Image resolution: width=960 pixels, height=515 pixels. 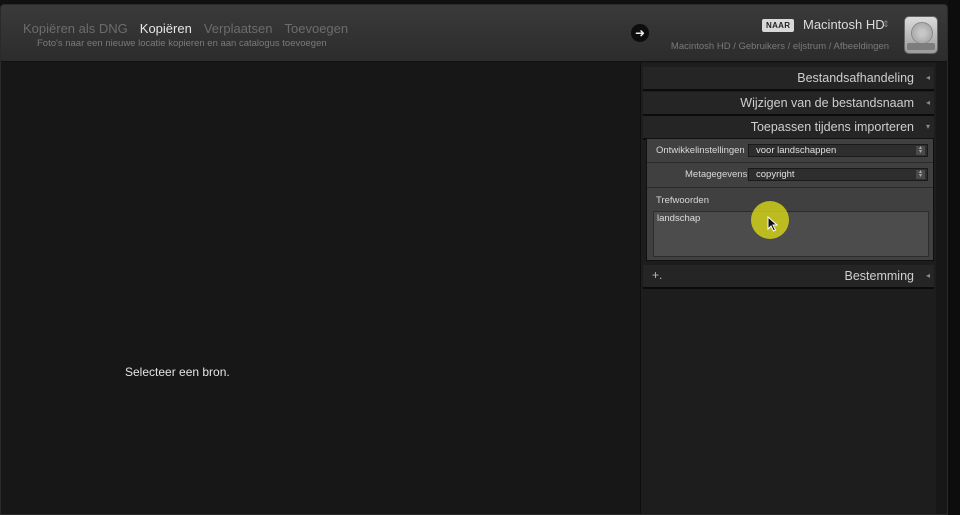 I want to click on section-apply-during-import: Toepassen tijdens importeren ▾, so click(x=788, y=128).